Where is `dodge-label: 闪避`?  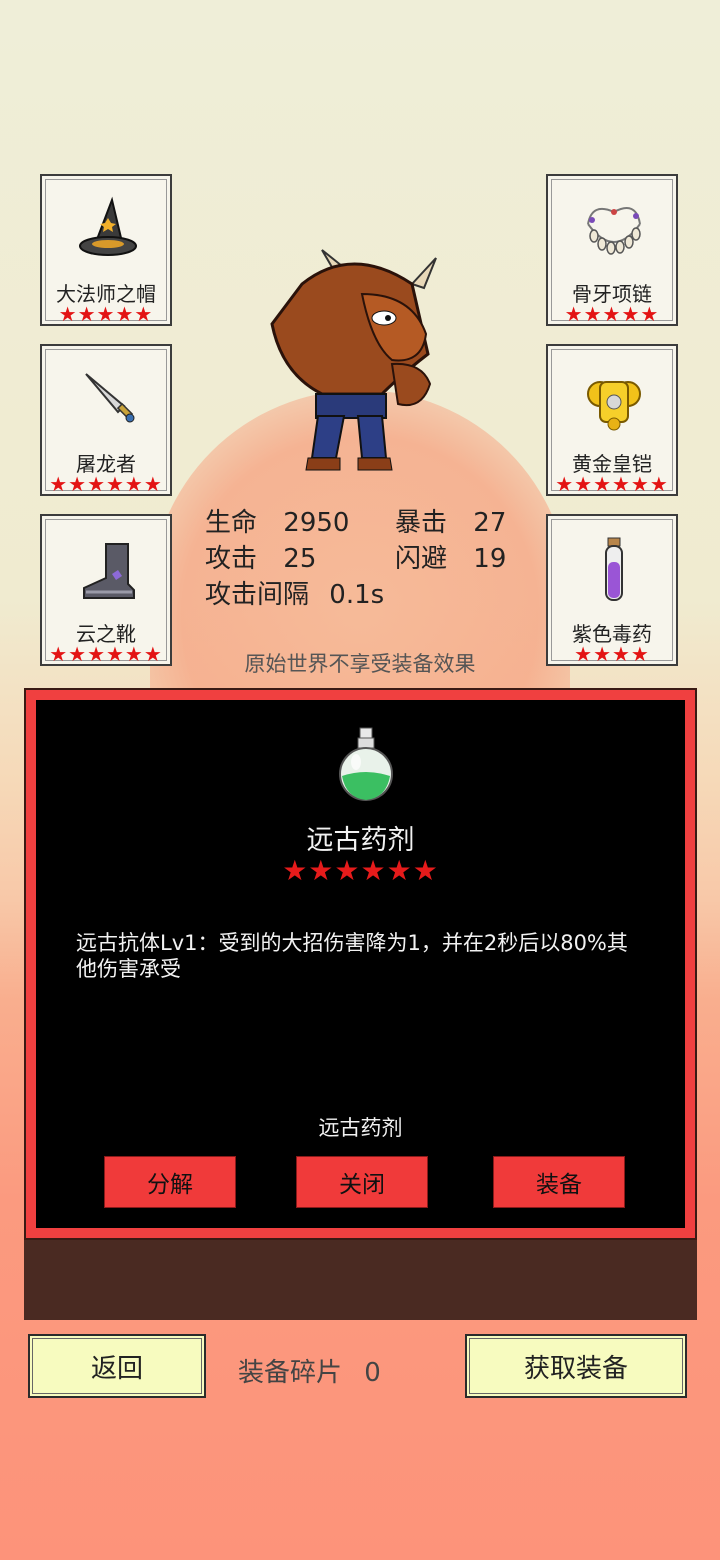 dodge-label: 闪避 is located at coordinates (421, 559).